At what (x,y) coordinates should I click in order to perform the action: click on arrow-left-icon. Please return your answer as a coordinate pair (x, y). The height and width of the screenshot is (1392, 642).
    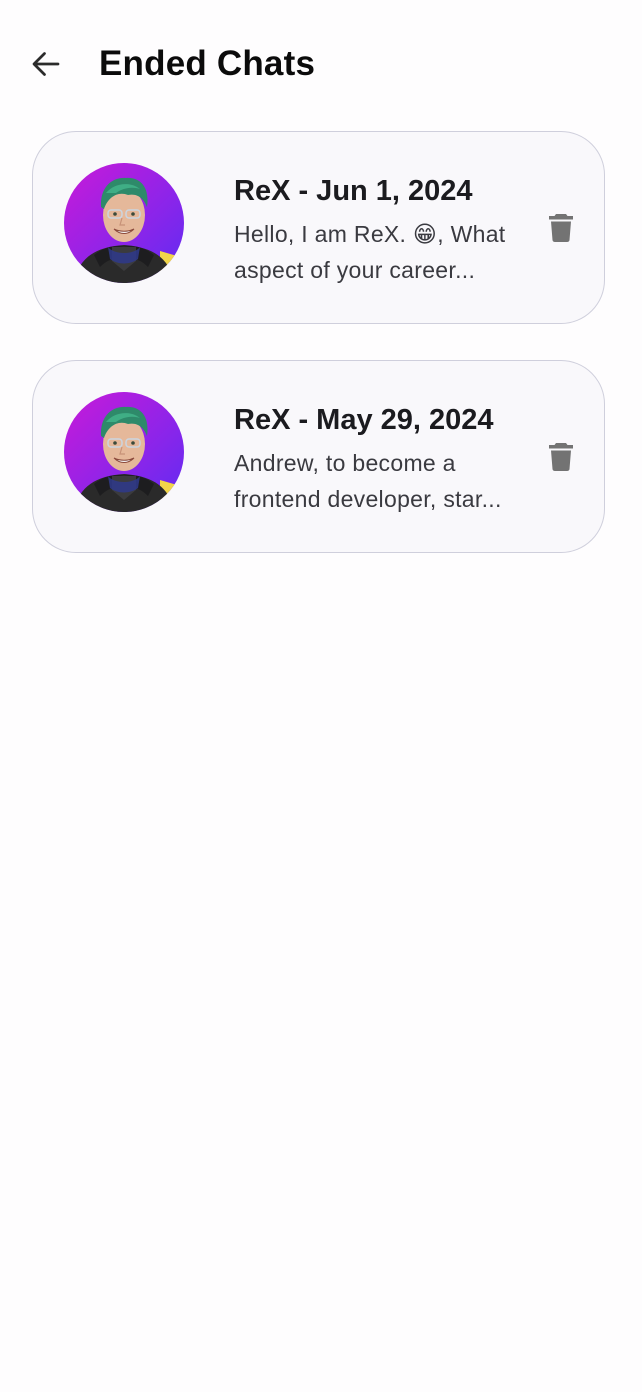
    Looking at the image, I should click on (46, 64).